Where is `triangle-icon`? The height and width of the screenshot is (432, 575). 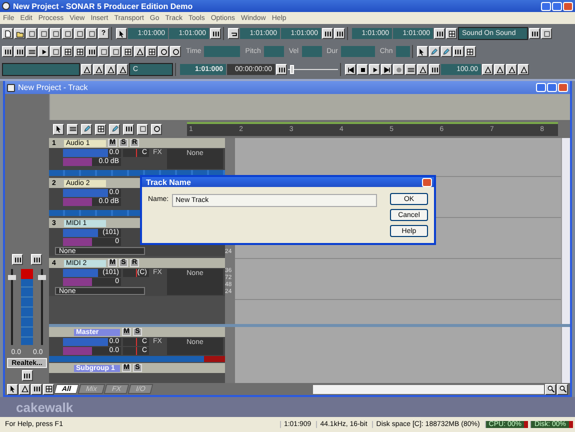 triangle-icon is located at coordinates (140, 52).